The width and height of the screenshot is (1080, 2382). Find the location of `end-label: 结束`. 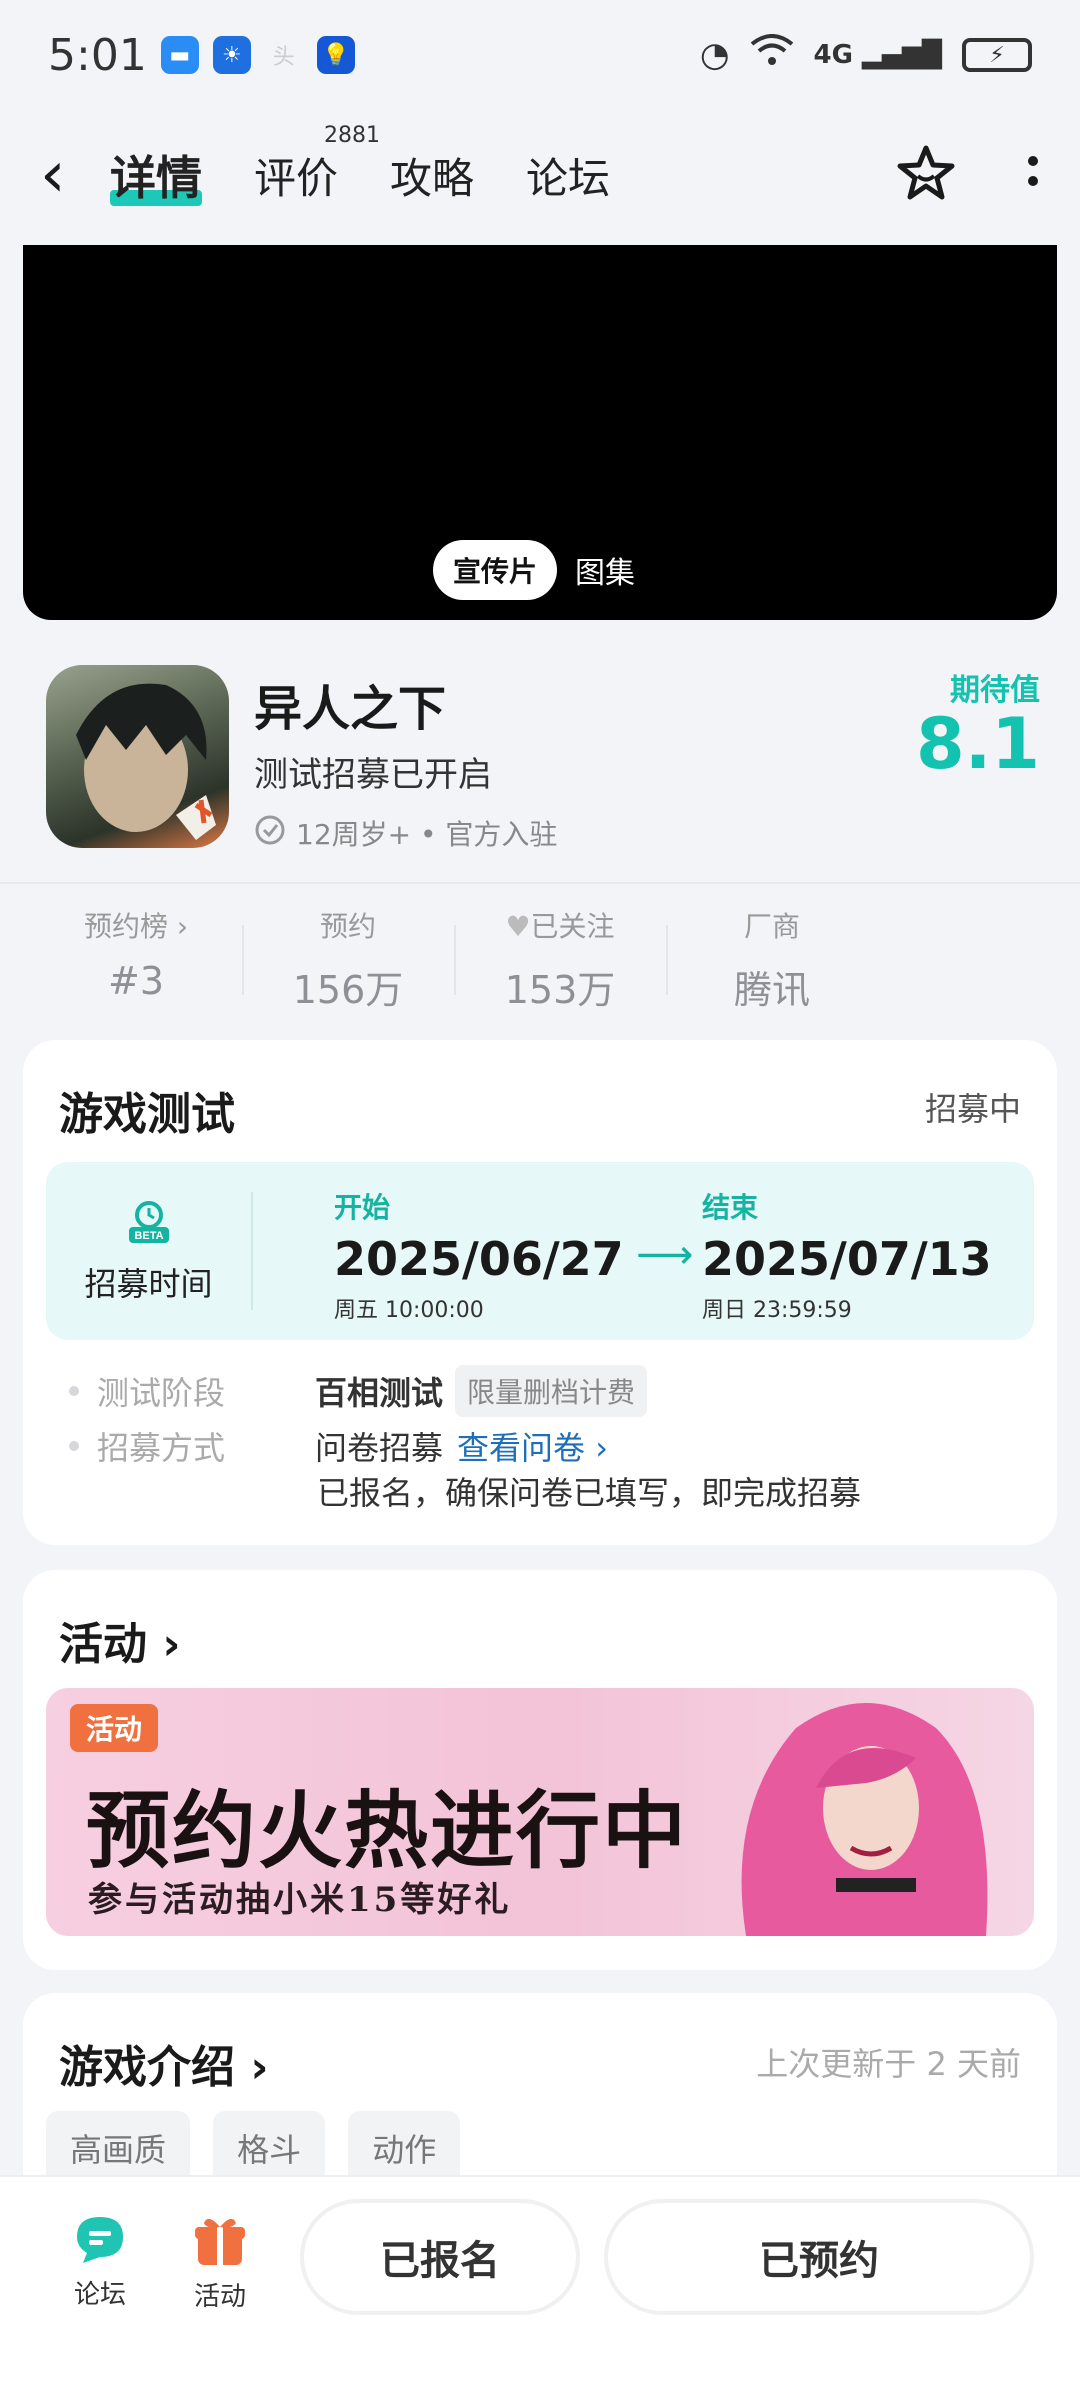

end-label: 结束 is located at coordinates (730, 1207).